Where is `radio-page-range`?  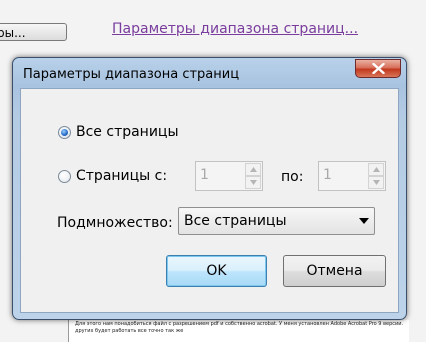 radio-page-range is located at coordinates (64, 176).